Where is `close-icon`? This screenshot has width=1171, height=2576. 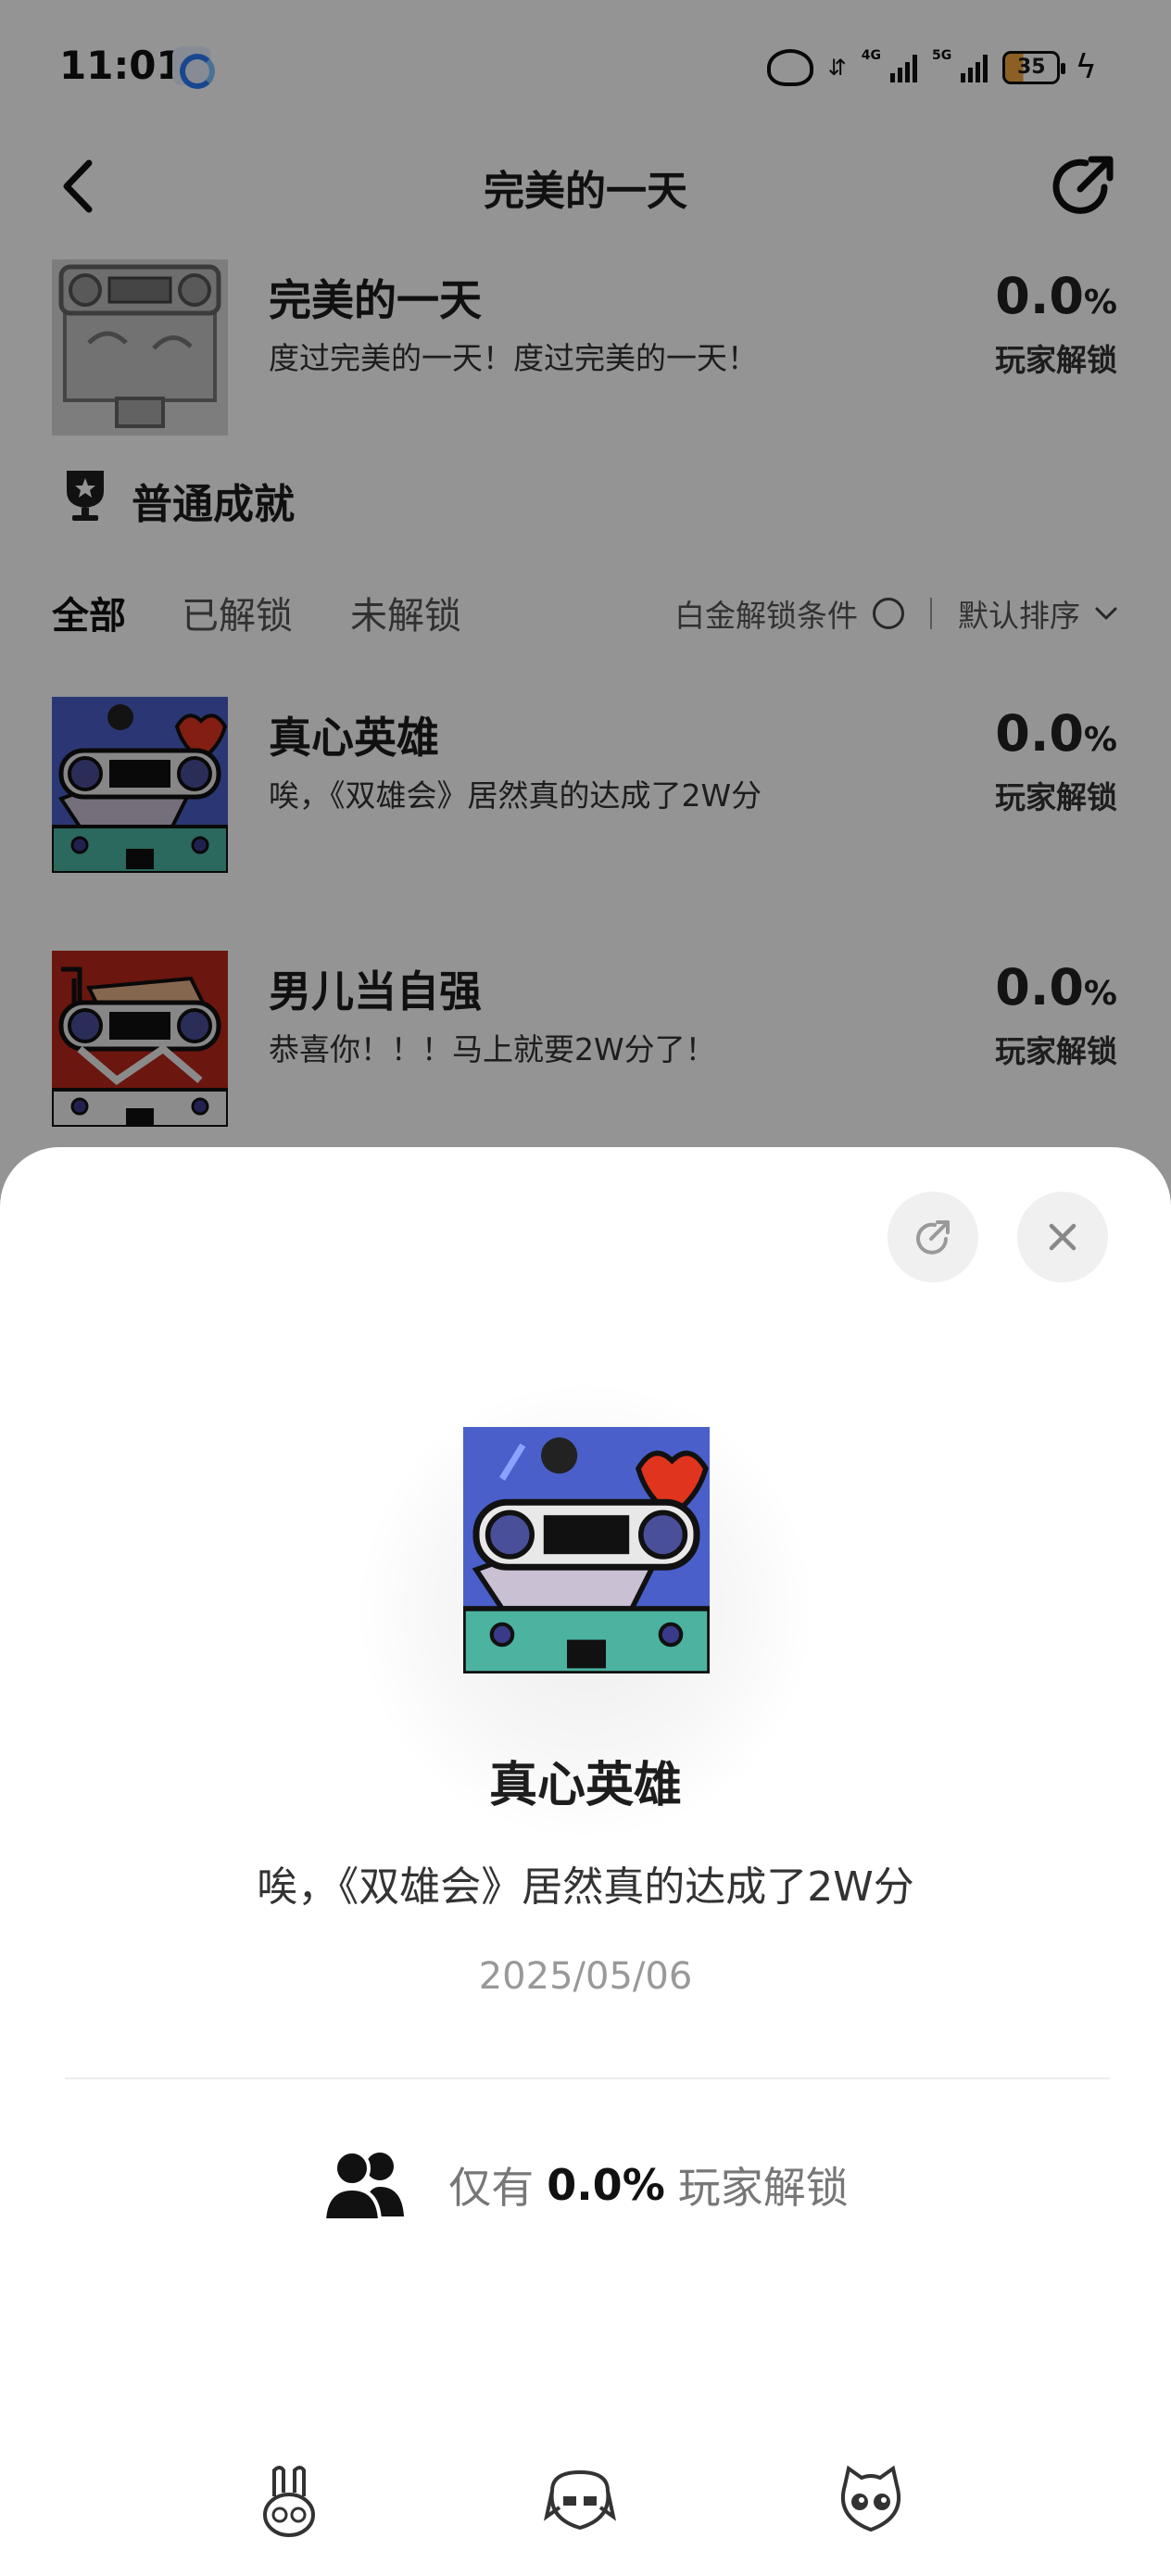
close-icon is located at coordinates (1063, 1237).